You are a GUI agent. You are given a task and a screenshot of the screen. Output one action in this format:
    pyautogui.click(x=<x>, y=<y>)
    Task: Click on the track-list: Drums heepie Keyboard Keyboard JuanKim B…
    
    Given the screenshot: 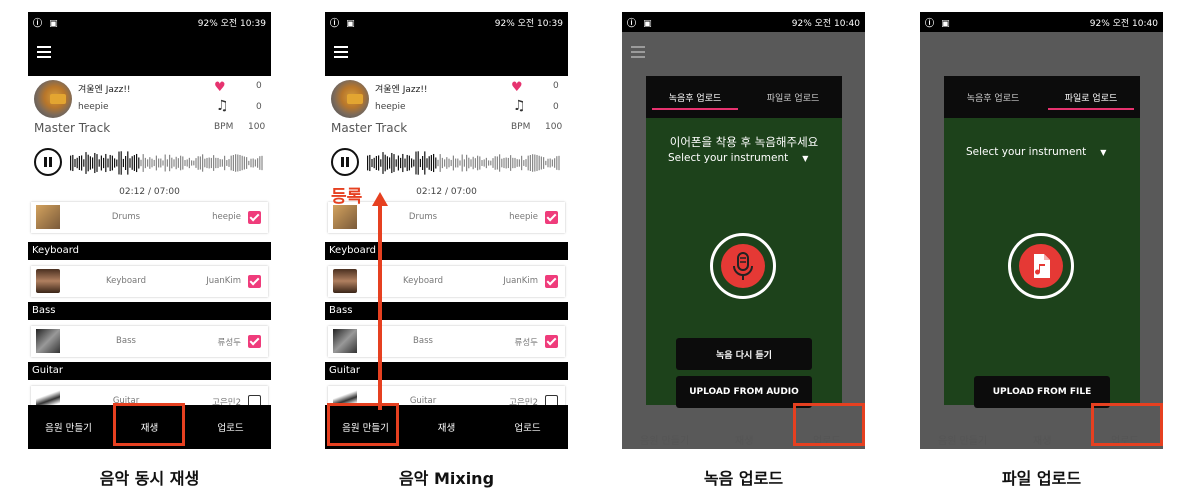 What is the action you would take?
    pyautogui.click(x=149, y=309)
    